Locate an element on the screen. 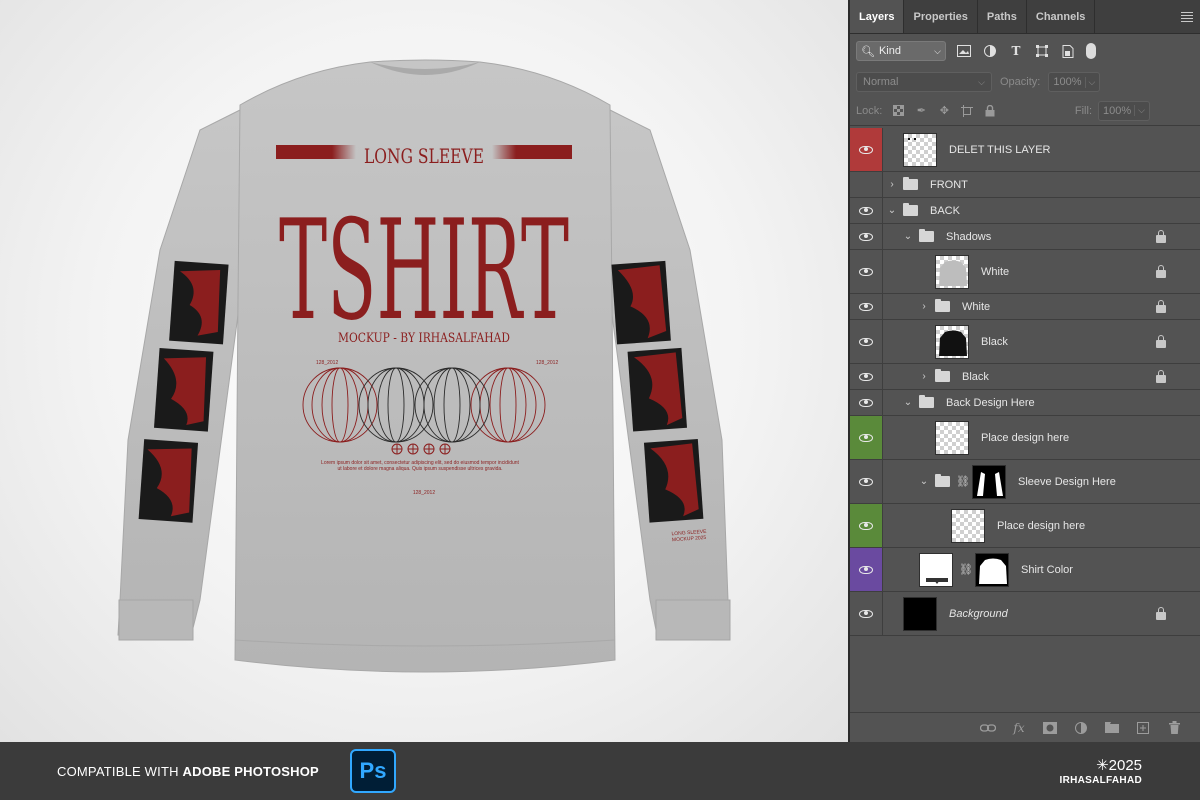 Image resolution: width=1200 pixels, height=800 pixels. tab-layers: Layers is located at coordinates (877, 16).